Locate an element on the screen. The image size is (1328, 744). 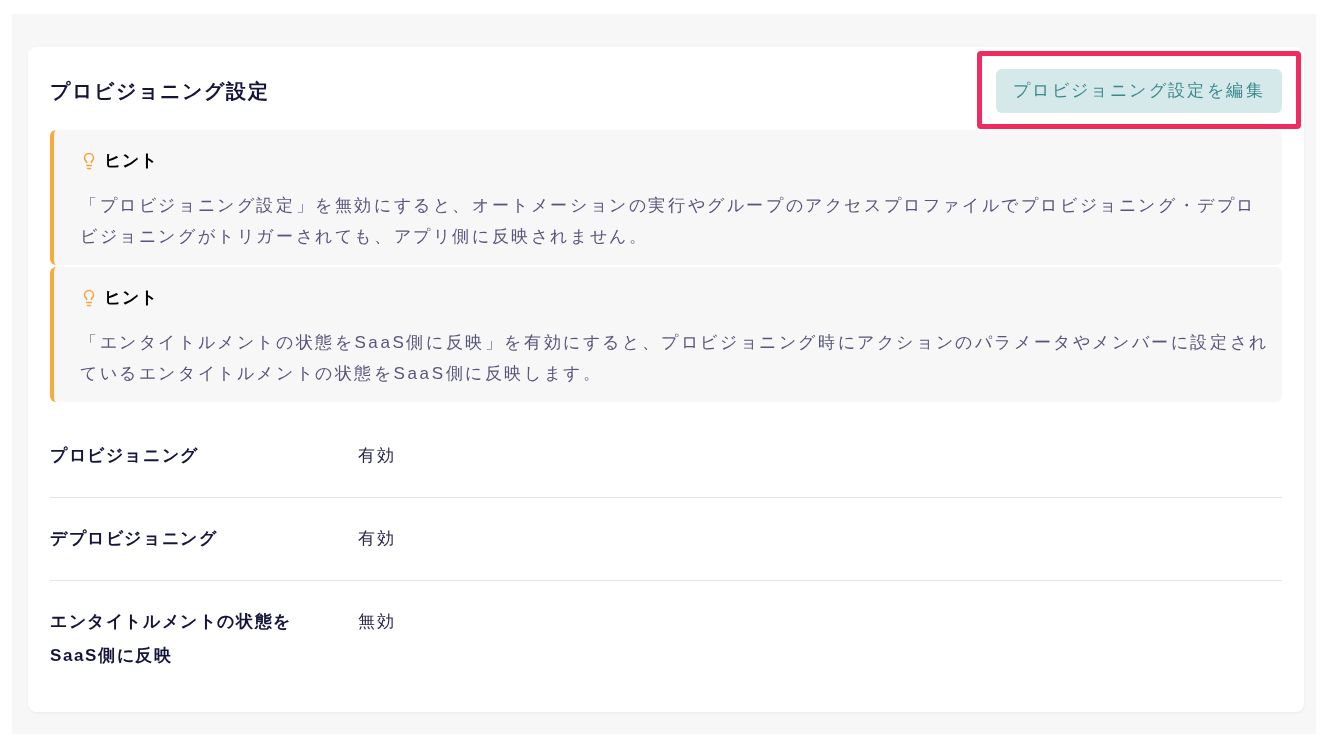
hint-text: 「プロビジョニング設定」を無効にすると、オートメーションの実行やグループのアクセスプロファイルでプロビジョニング・デプロビジョニングがトリガーされても、アプリ側に反映されません。 is located at coordinates (668, 221).